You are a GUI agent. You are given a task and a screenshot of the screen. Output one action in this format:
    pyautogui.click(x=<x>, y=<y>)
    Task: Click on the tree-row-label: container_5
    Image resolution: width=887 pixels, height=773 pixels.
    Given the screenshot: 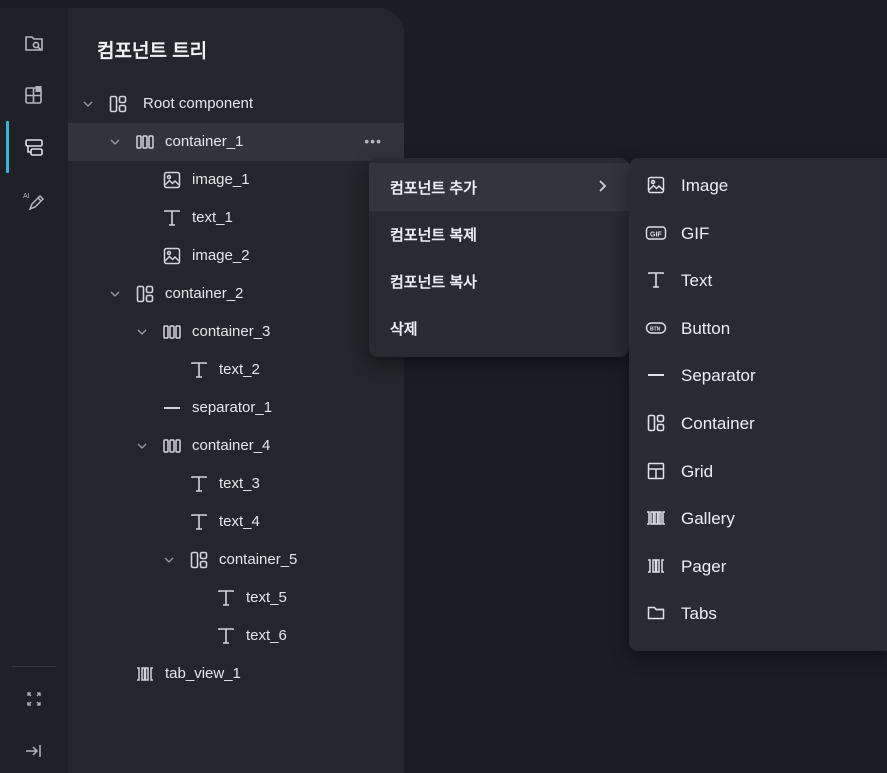 What is the action you would take?
    pyautogui.click(x=258, y=559)
    